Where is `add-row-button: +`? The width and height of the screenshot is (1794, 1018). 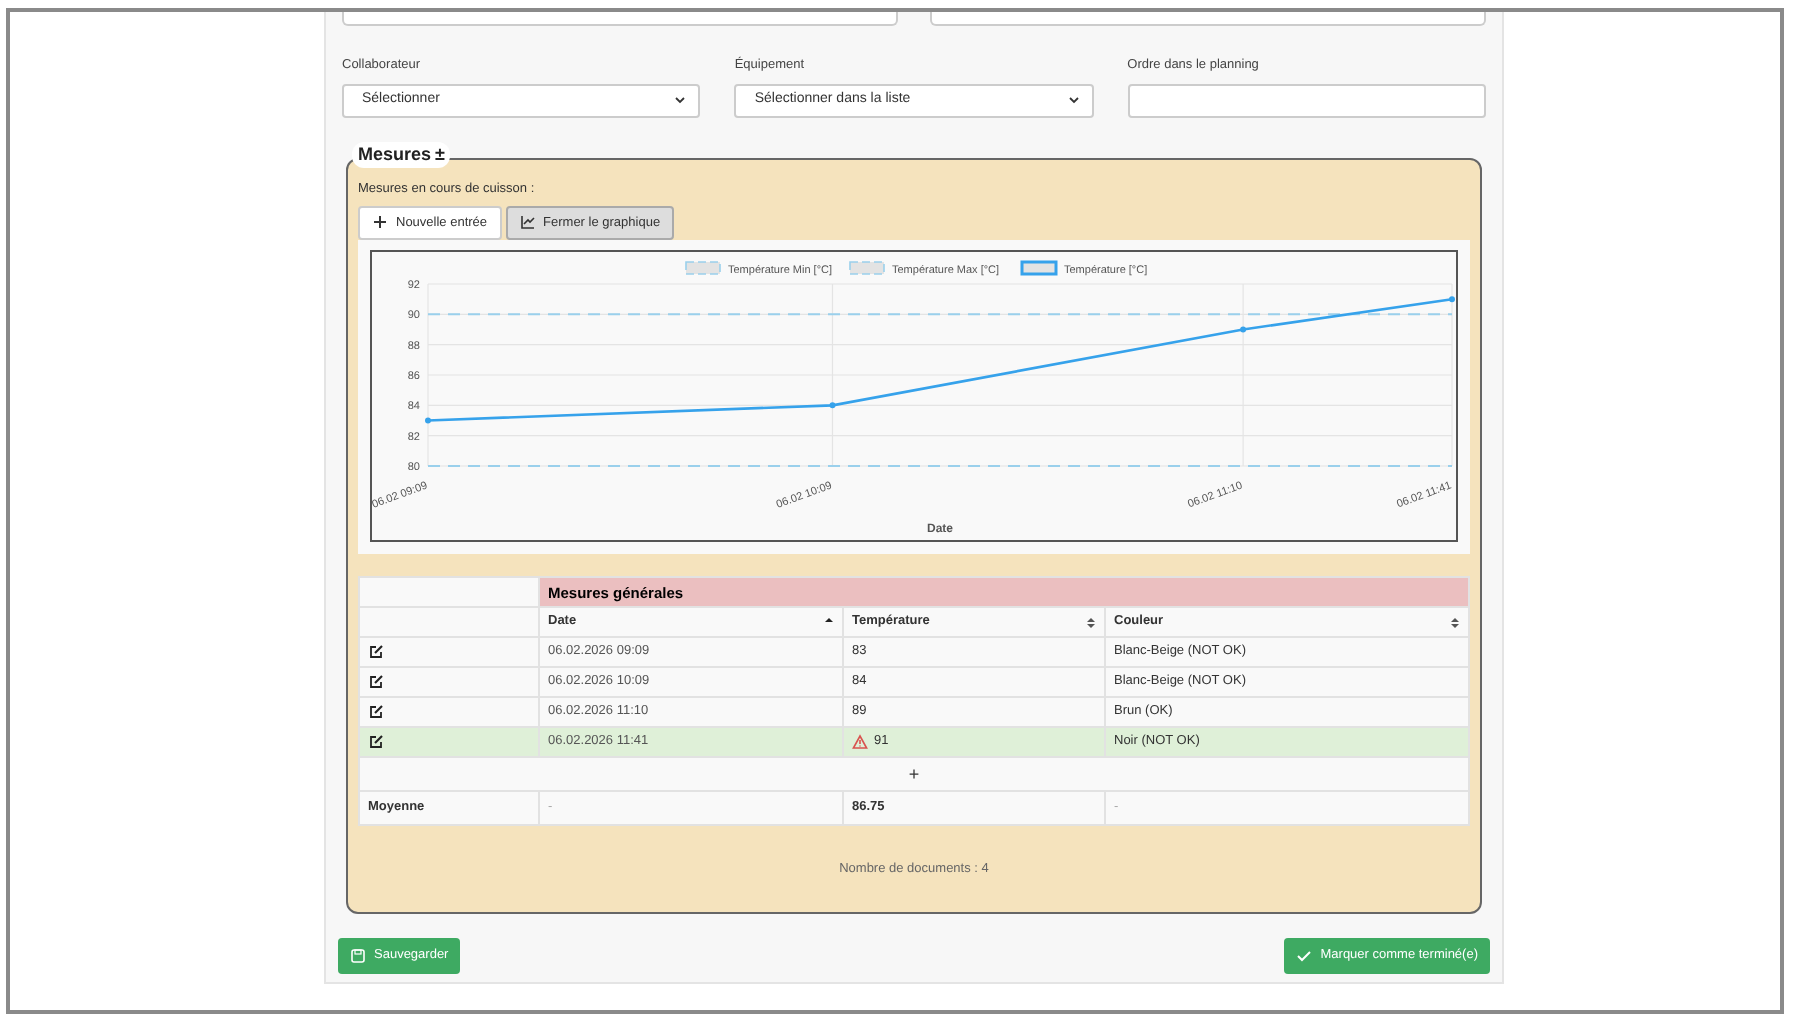
add-row-button: + is located at coordinates (914, 773).